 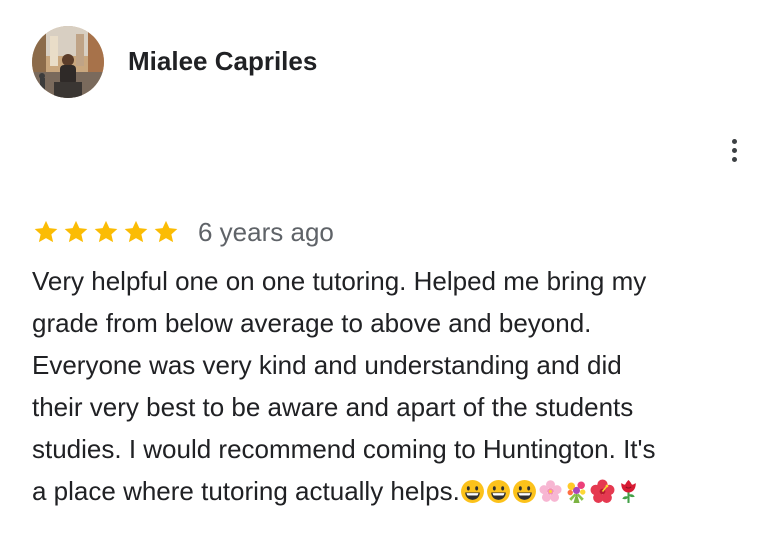 What do you see at coordinates (183, 232) in the screenshot?
I see `rating-row: 6 years ago` at bounding box center [183, 232].